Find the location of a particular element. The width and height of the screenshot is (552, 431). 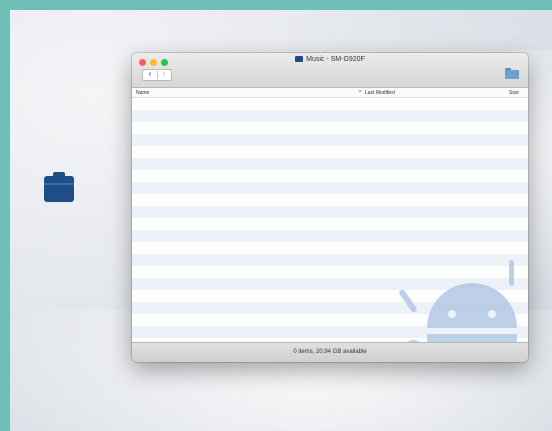

device-icon-label is located at coordinates (59, 216).